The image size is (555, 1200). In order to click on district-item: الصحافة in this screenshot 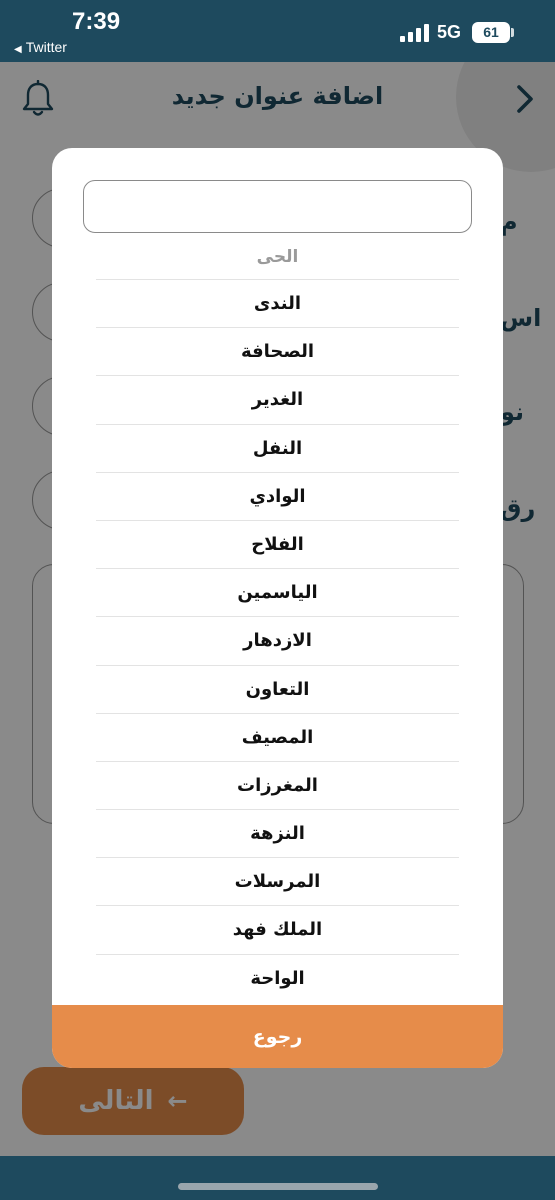, I will do `click(277, 352)`.